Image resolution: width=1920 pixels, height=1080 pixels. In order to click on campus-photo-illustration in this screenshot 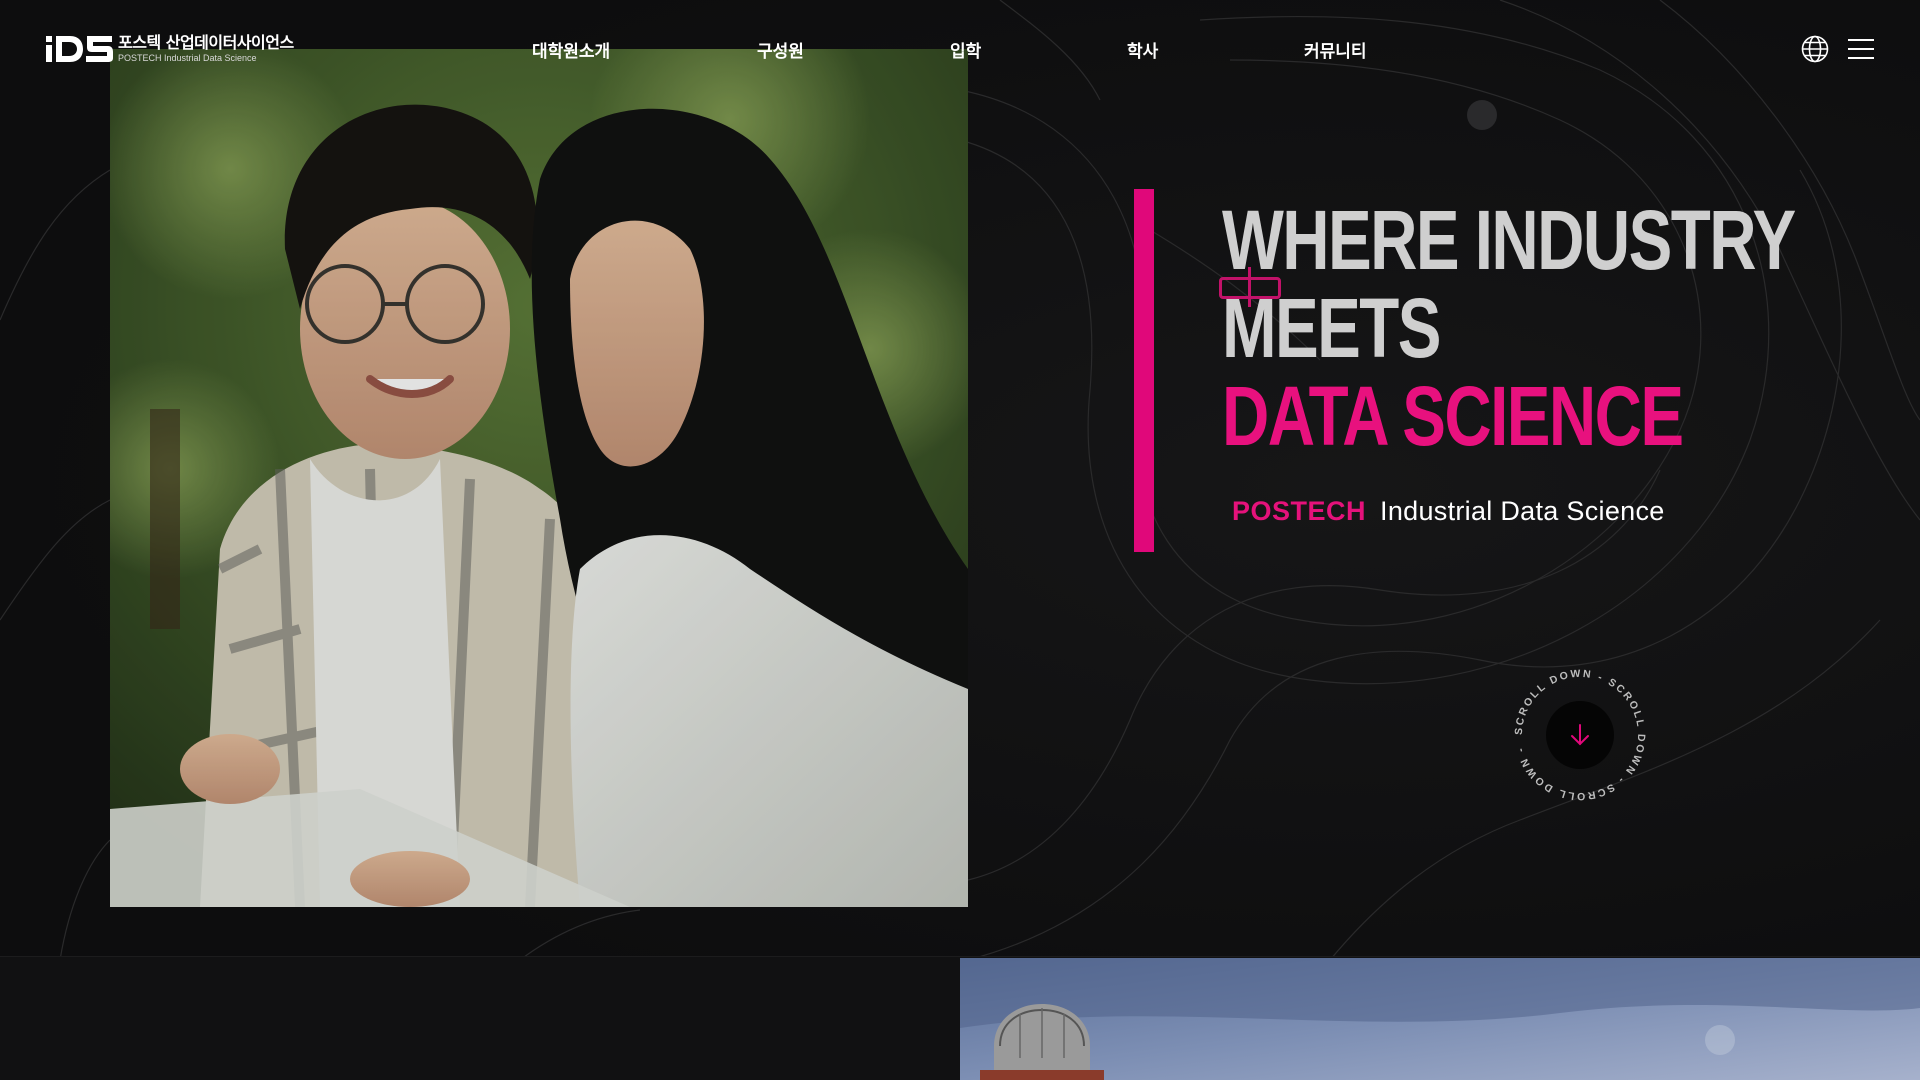, I will do `click(1440, 1019)`.